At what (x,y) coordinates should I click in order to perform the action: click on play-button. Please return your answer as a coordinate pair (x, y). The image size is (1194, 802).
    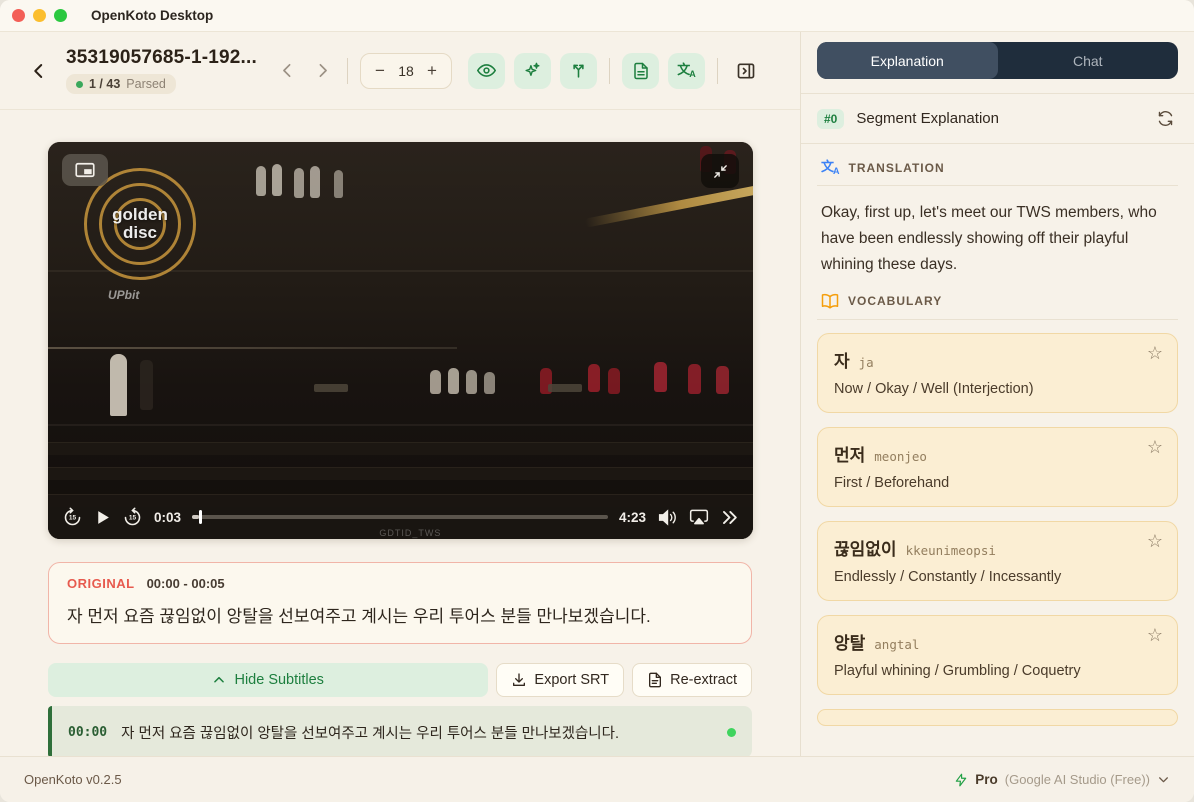
    Looking at the image, I should click on (102, 517).